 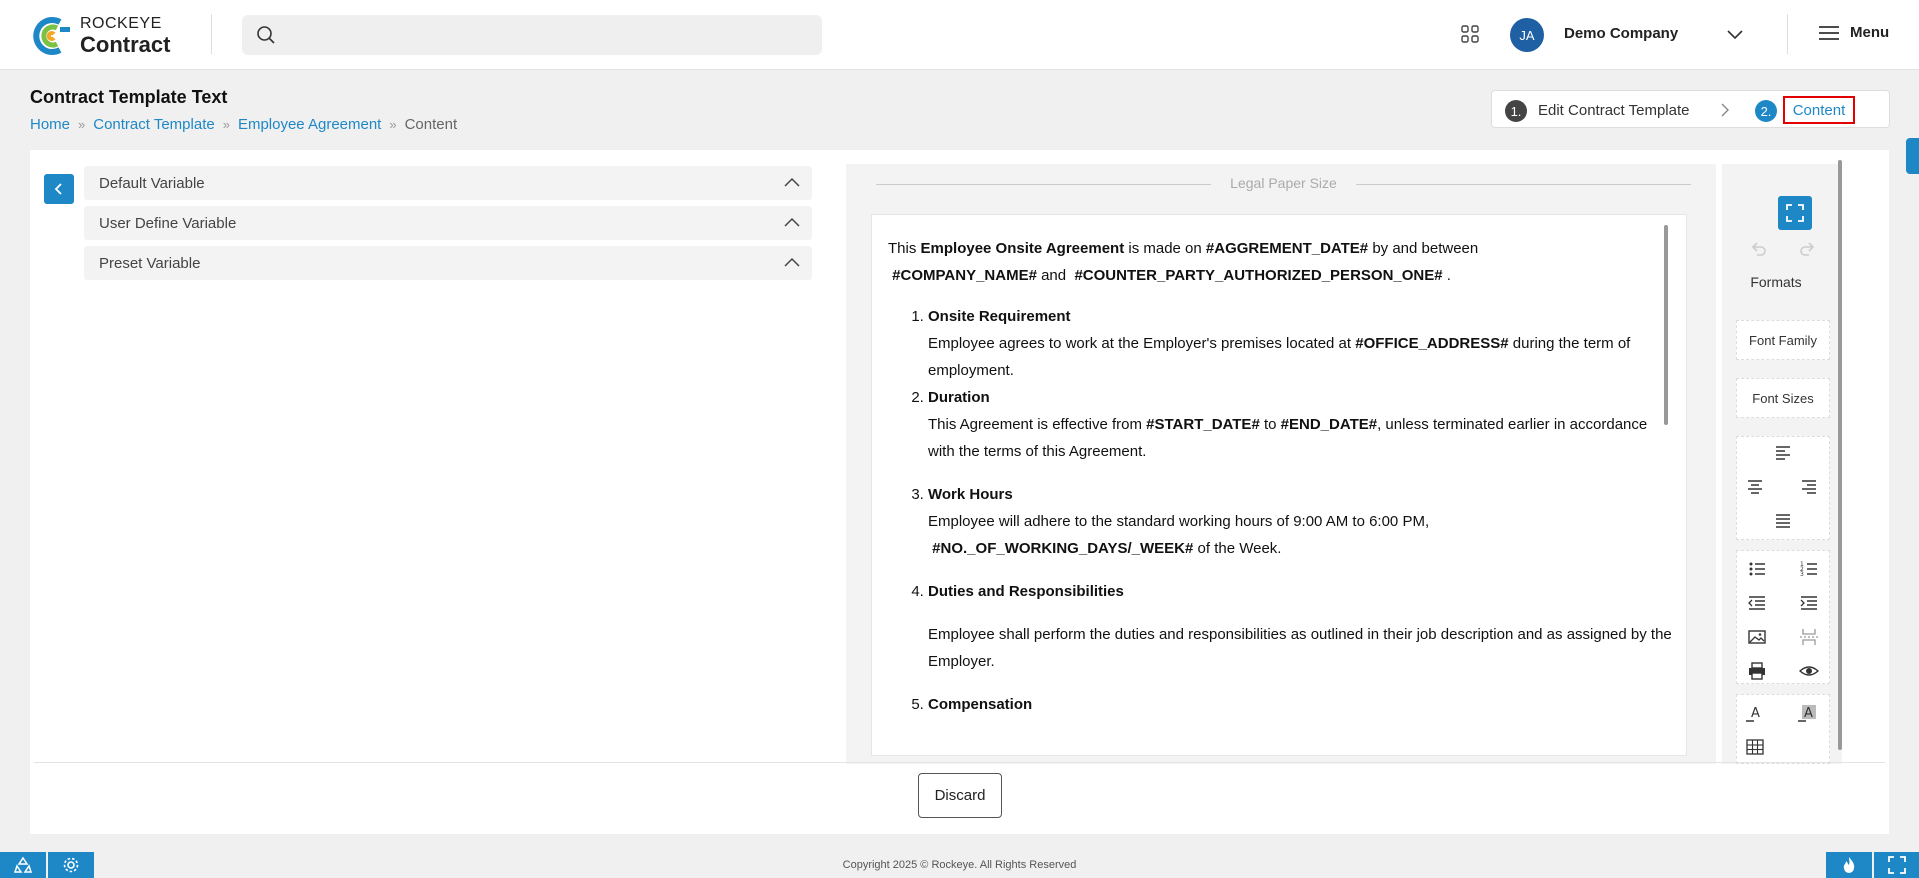 I want to click on fullscreen-button, so click(x=1795, y=213).